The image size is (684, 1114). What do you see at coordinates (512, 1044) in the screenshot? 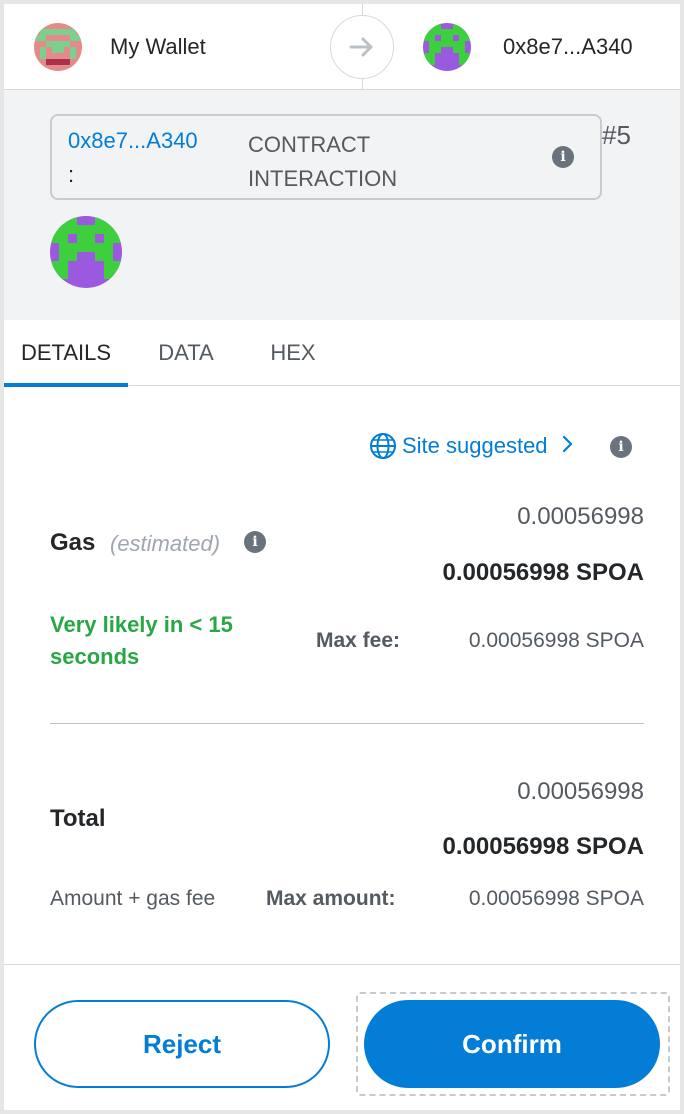
I see `confirm-button: Confirm` at bounding box center [512, 1044].